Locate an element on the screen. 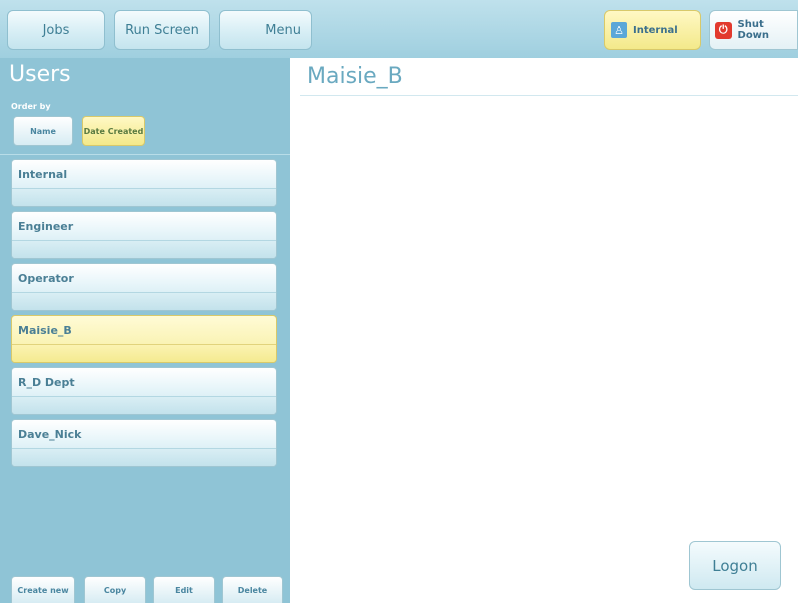  user-list-item: Engineer is located at coordinates (144, 235).